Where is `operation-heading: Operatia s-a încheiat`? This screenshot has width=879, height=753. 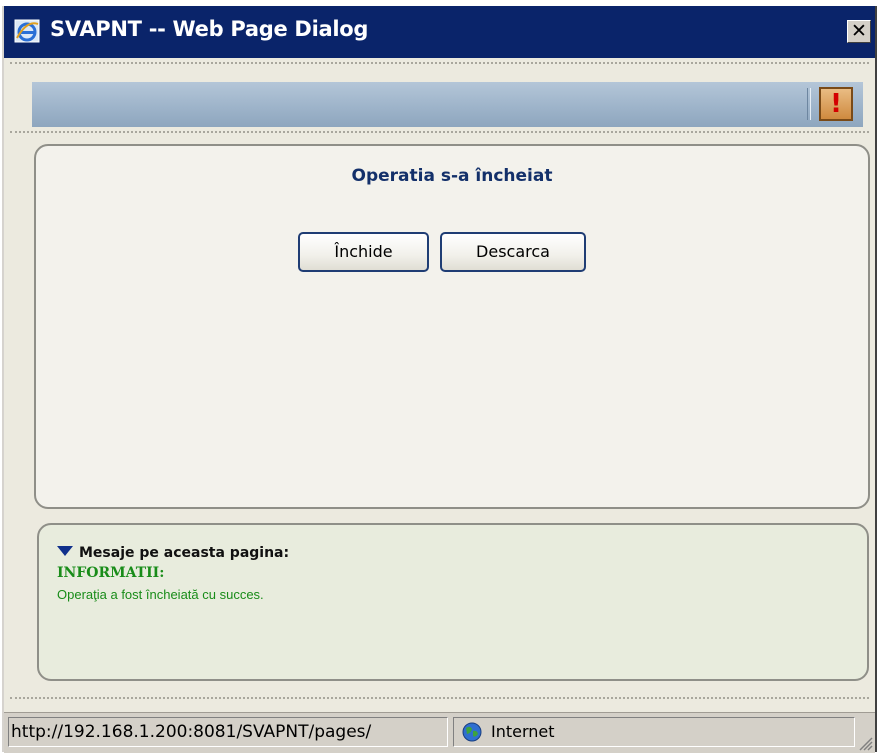 operation-heading: Operatia s-a încheiat is located at coordinates (452, 176).